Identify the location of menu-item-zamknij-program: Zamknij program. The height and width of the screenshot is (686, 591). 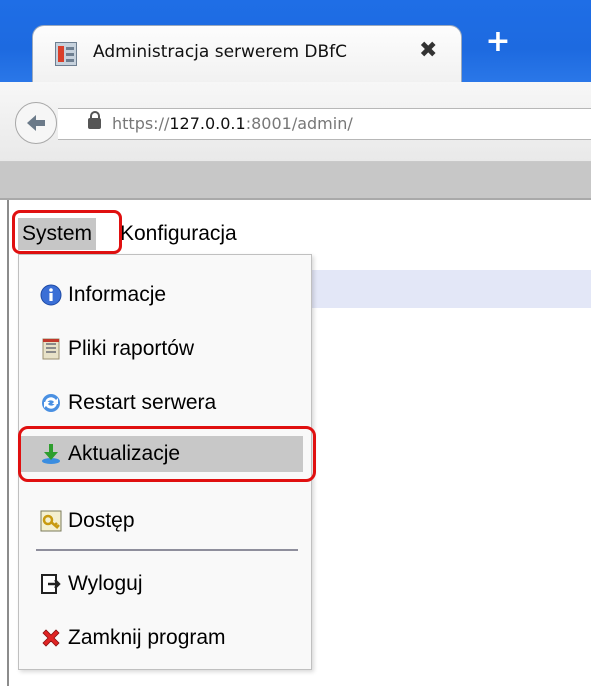
(171, 638).